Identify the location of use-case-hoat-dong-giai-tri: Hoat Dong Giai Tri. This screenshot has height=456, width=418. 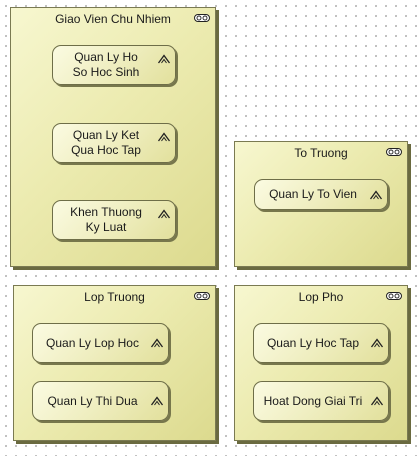
(321, 401).